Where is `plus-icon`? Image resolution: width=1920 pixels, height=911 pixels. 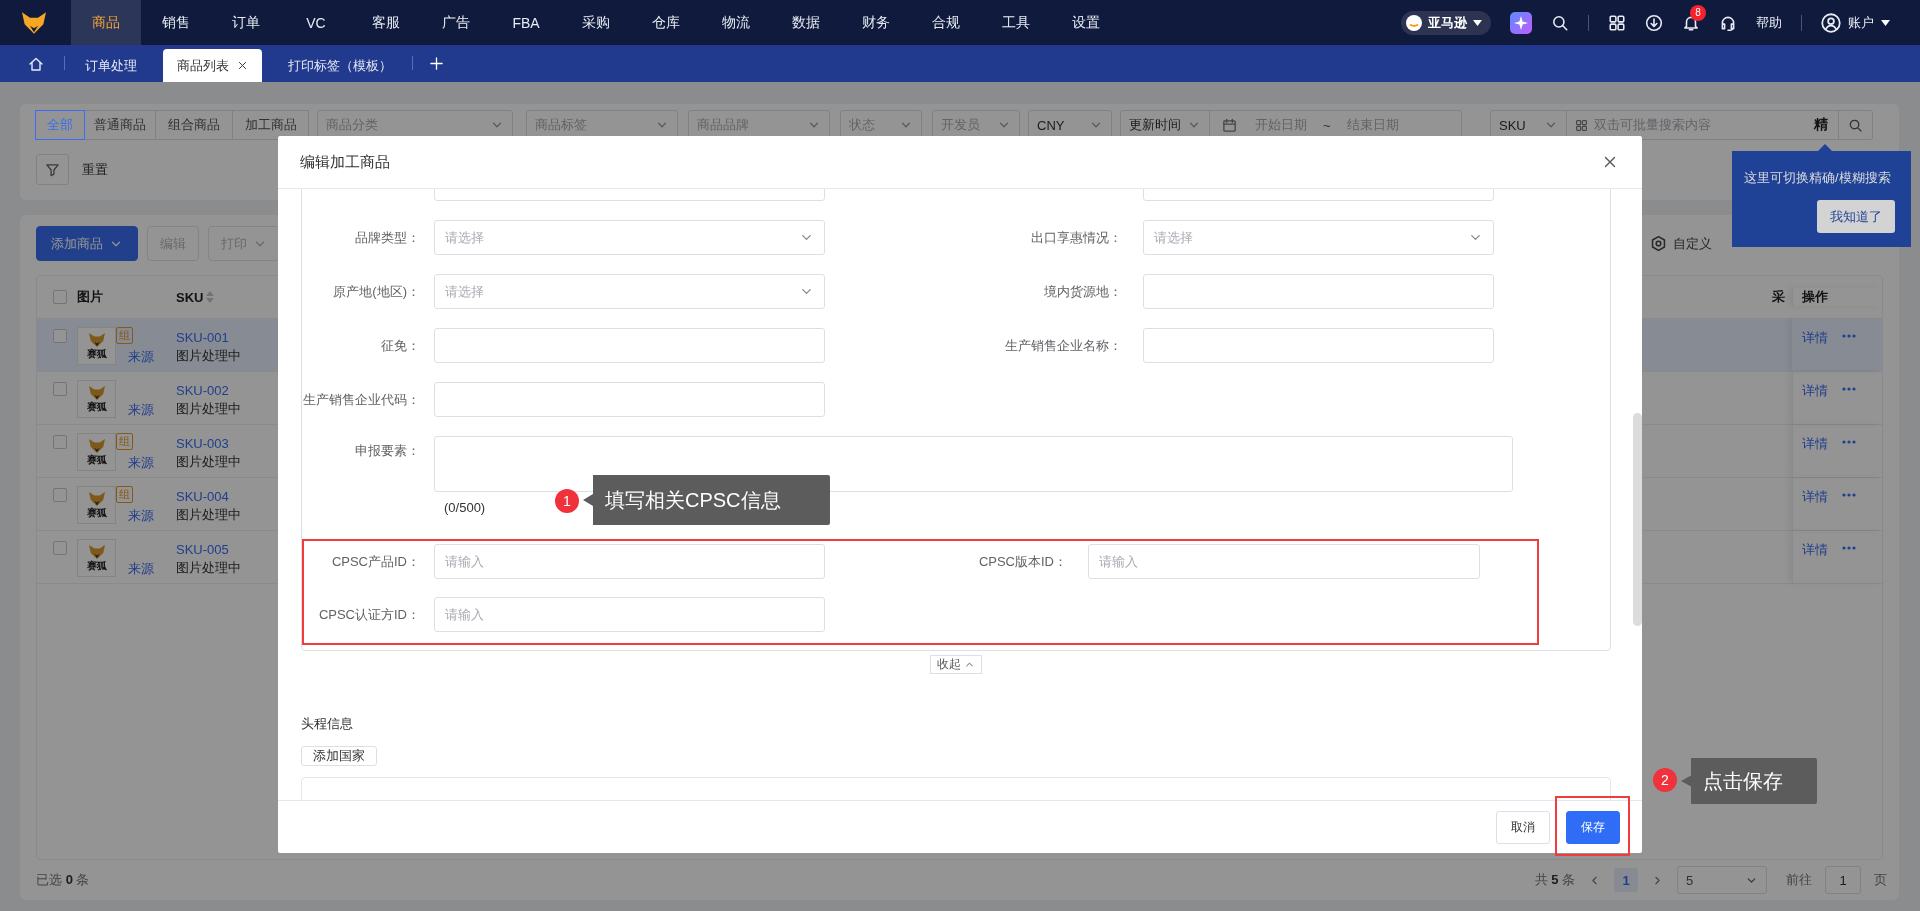 plus-icon is located at coordinates (436, 63).